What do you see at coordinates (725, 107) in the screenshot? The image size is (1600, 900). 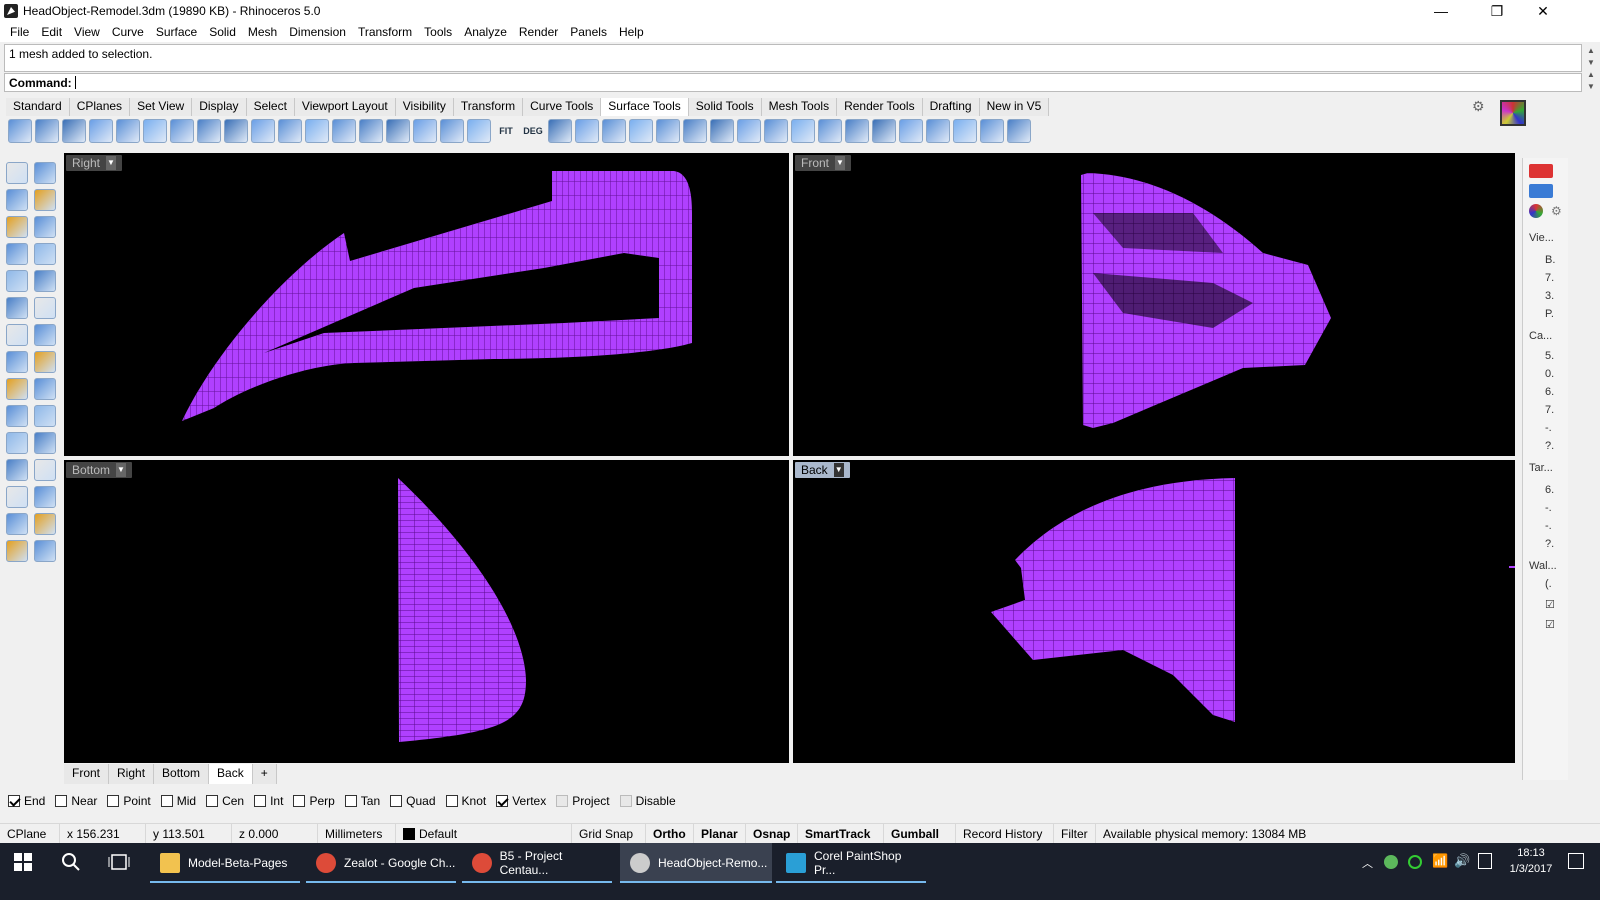 I see `toolbar-tab-solid-tools: Solid Tools` at bounding box center [725, 107].